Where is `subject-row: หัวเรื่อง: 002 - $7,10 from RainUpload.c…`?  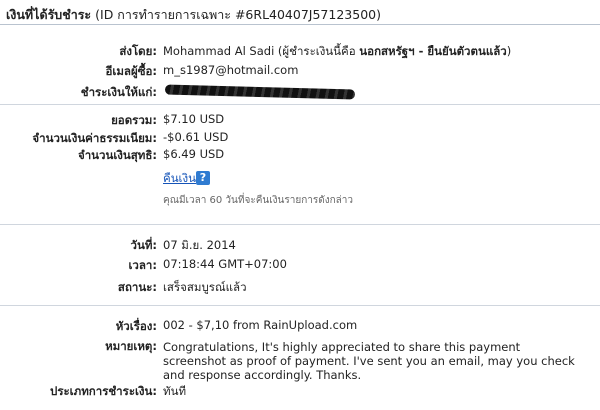 subject-row: หัวเรื่อง: 002 - $7,10 from RainUpload.c… is located at coordinates (300, 327).